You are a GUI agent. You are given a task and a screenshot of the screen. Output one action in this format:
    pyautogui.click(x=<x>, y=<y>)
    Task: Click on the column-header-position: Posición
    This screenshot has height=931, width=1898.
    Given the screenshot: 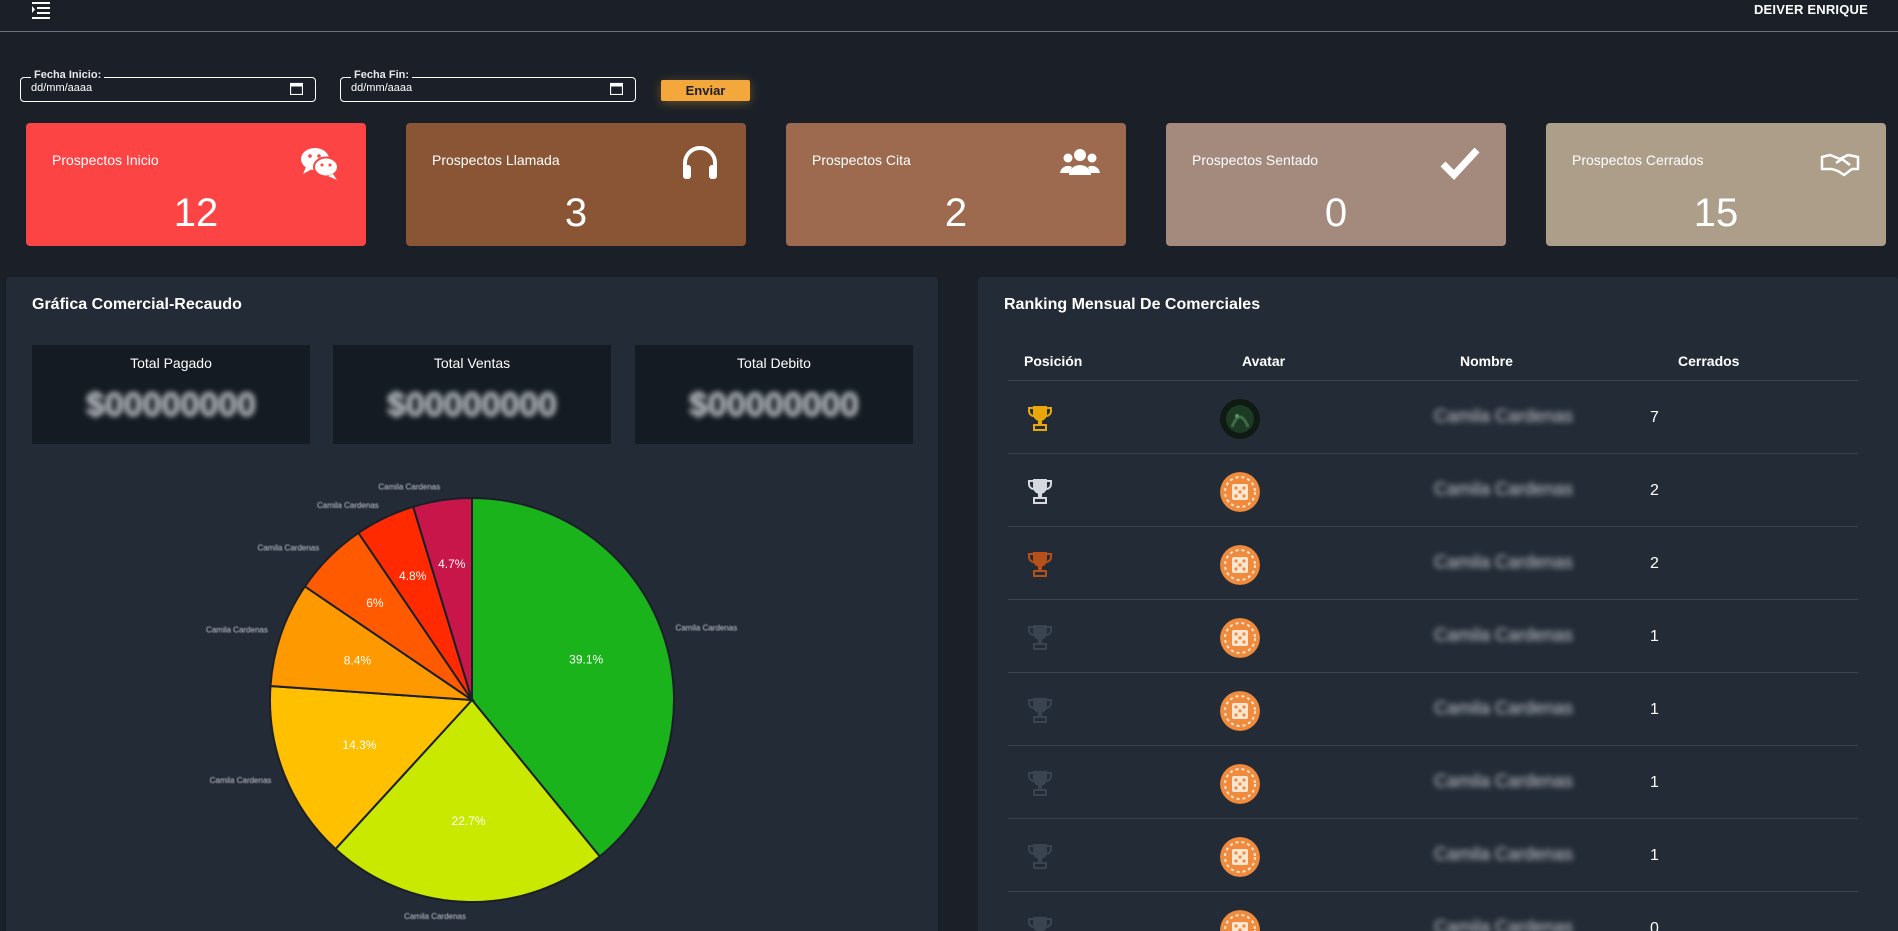 What is the action you would take?
    pyautogui.click(x=1053, y=361)
    